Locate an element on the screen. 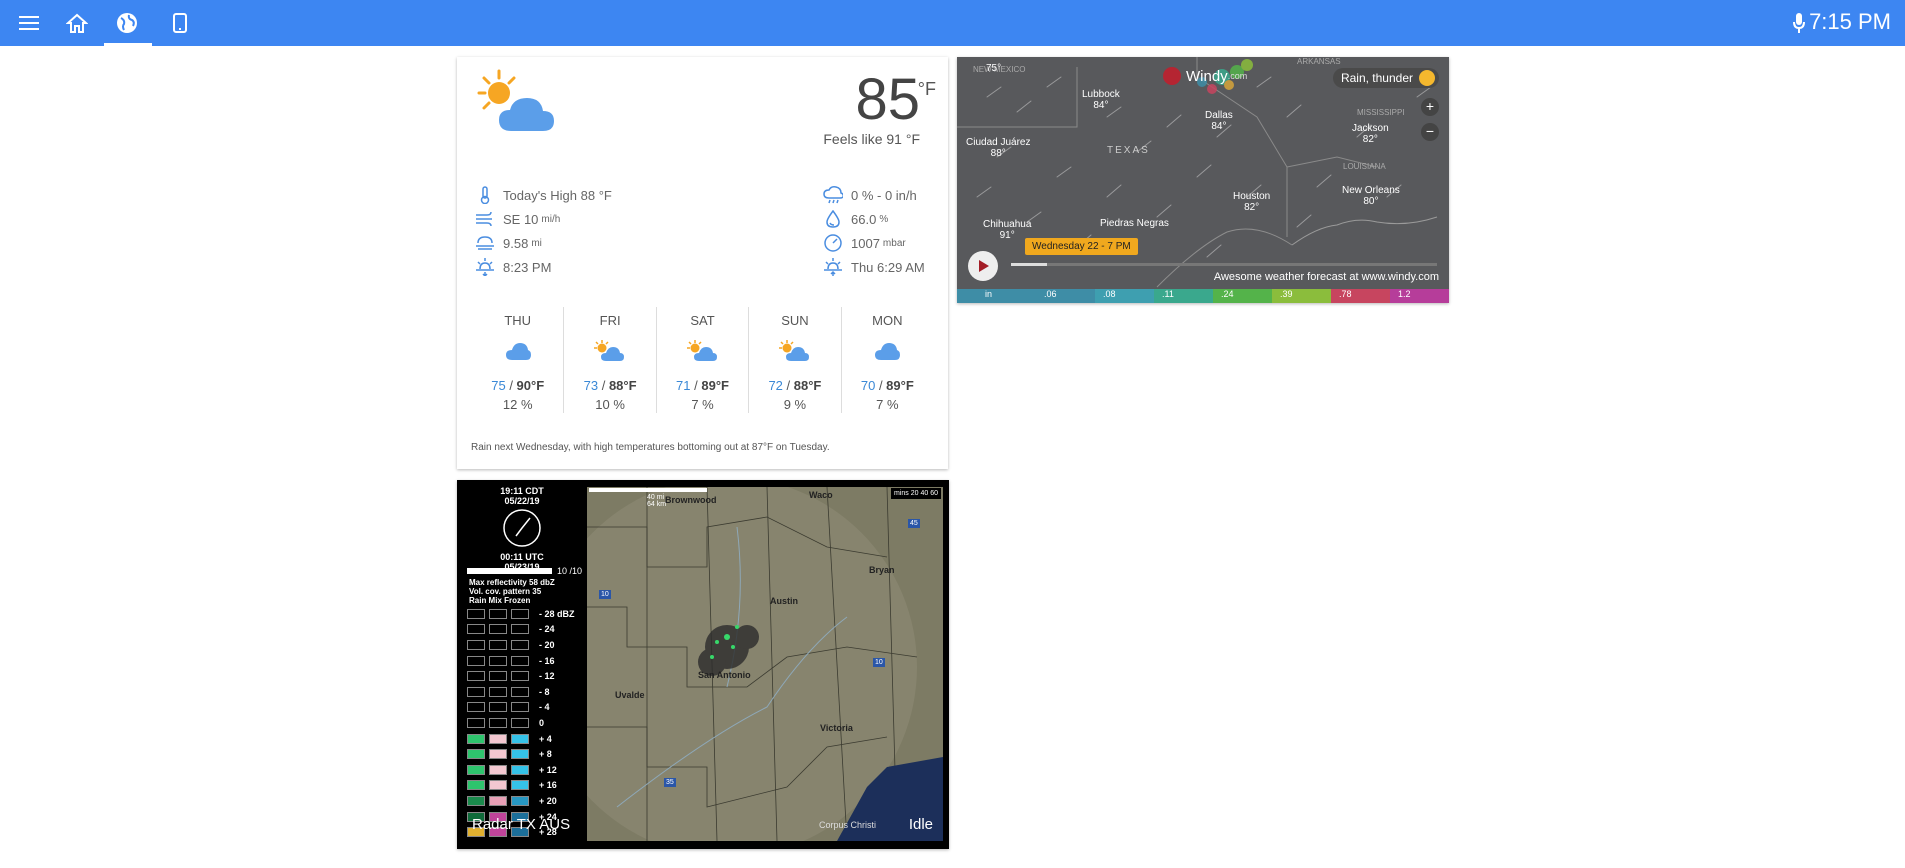 Image resolution: width=1905 pixels, height=868 pixels. top-app-bar: 7:15 PM is located at coordinates (952, 23).